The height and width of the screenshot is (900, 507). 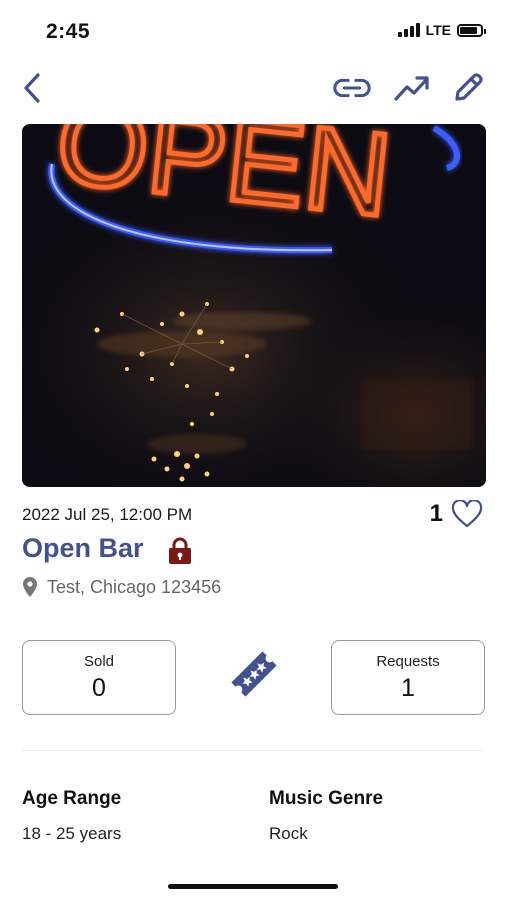 I want to click on map-pin-icon, so click(x=30, y=587).